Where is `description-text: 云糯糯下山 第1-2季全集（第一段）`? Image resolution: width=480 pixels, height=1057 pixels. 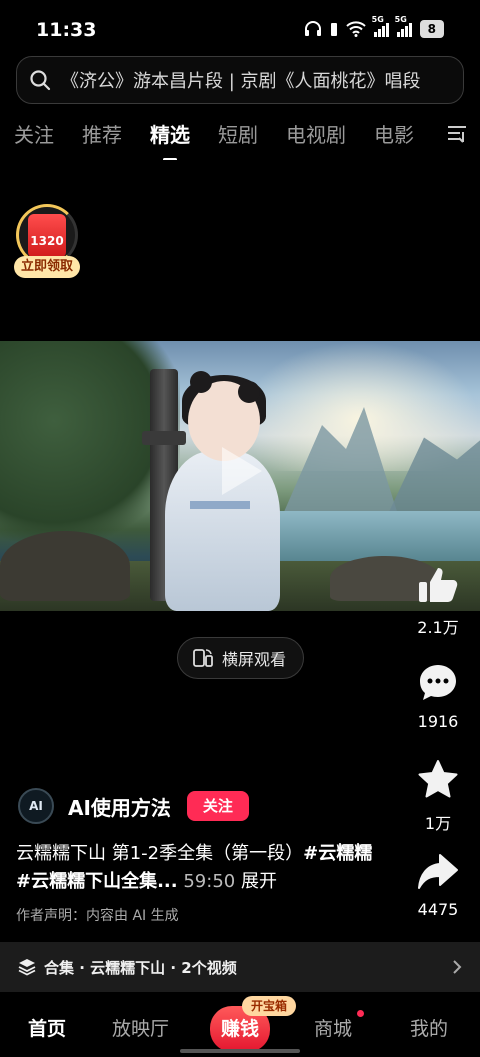 description-text: 云糯糯下山 第1-2季全集（第一段） is located at coordinates (160, 853).